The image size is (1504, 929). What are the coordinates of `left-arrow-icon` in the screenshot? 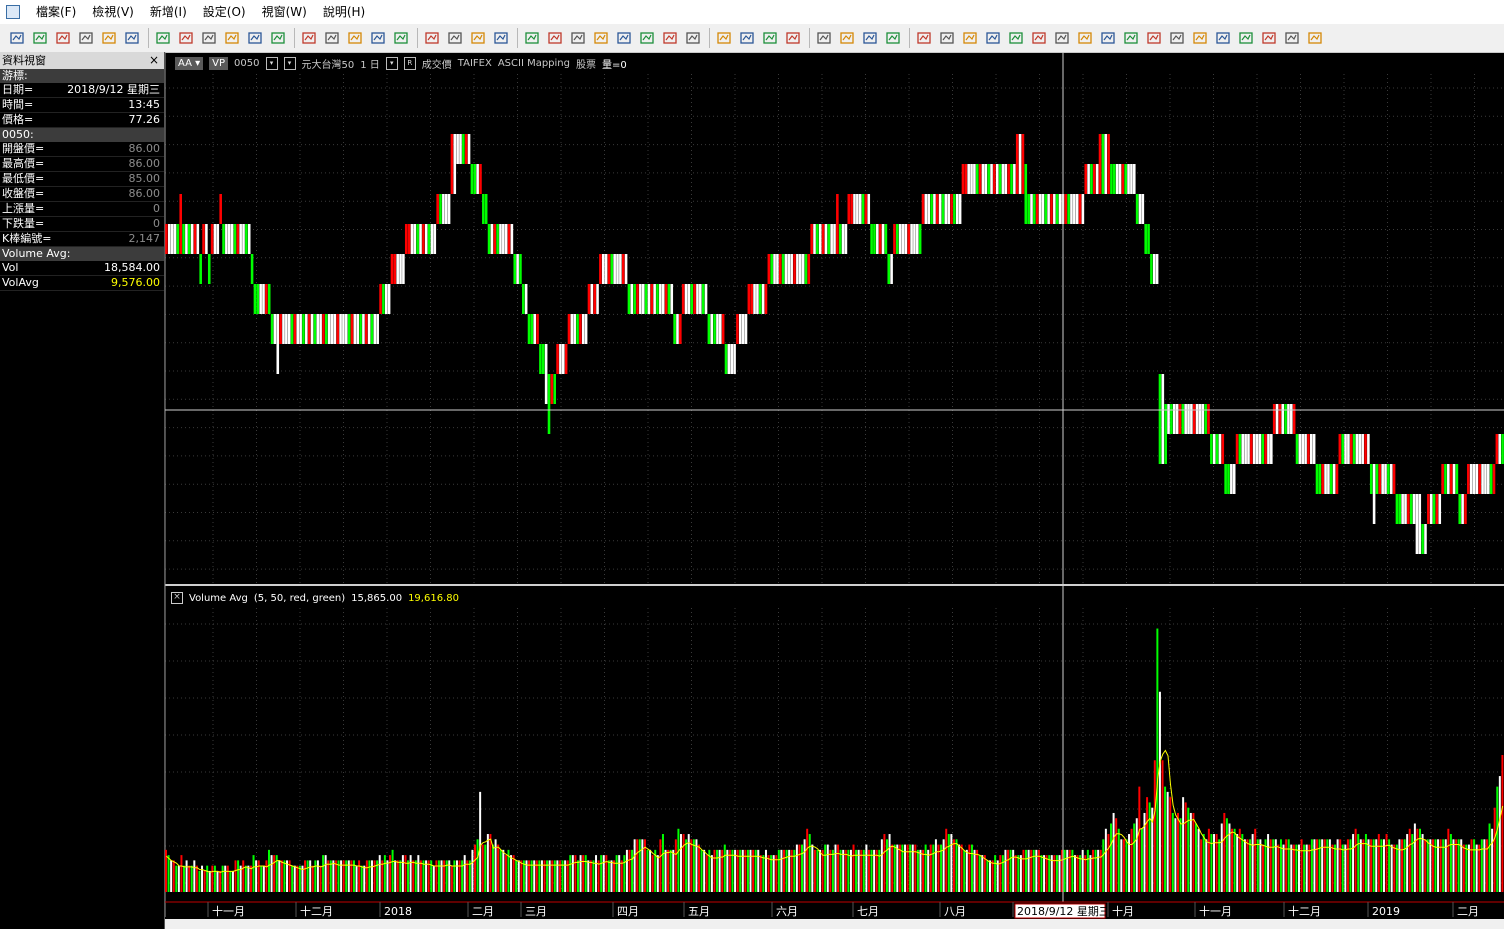 It's located at (1085, 38).